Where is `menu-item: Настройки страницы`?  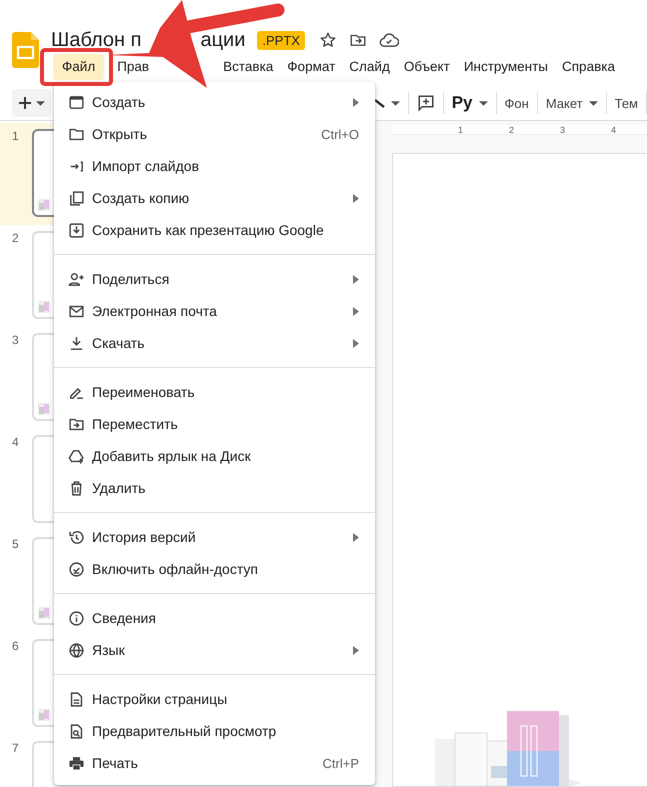
menu-item: Настройки страницы is located at coordinates (214, 699).